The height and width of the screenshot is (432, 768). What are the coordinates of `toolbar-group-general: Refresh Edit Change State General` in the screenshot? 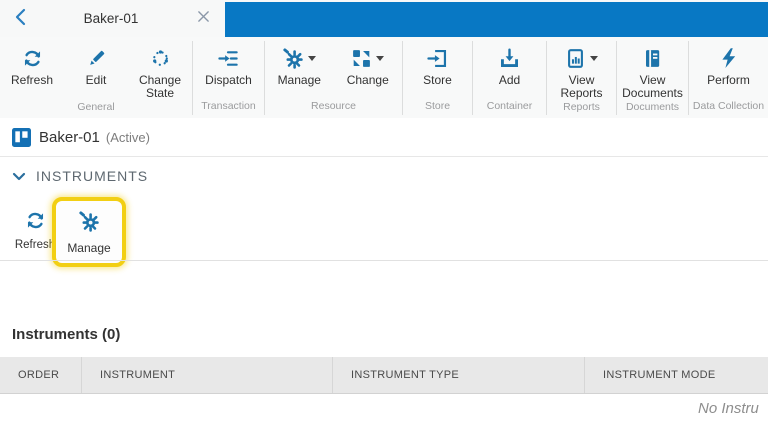 It's located at (96, 78).